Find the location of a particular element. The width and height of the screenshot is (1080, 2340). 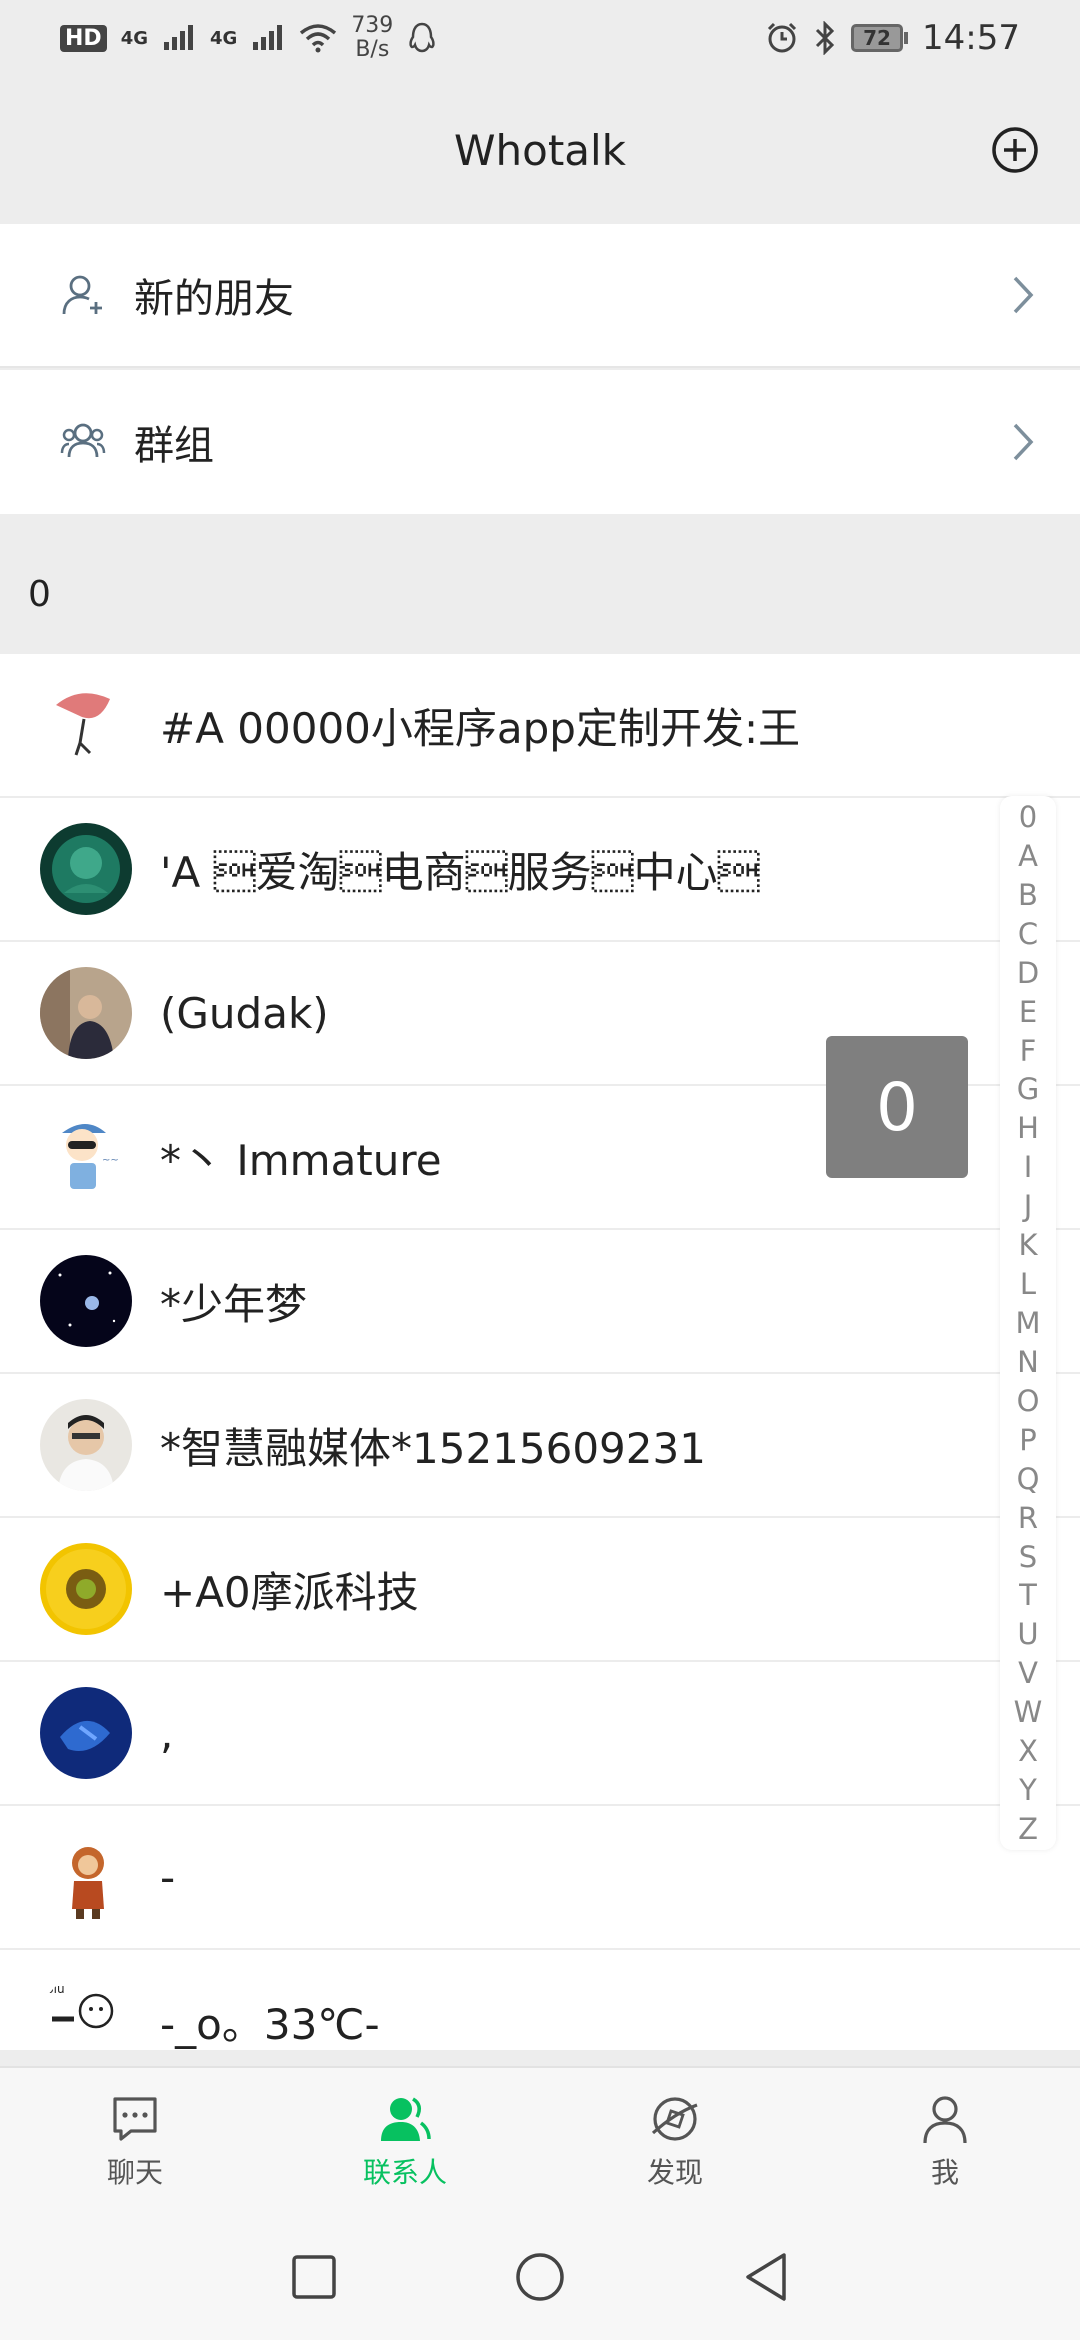

index-letter: T is located at coordinates (1028, 1595).